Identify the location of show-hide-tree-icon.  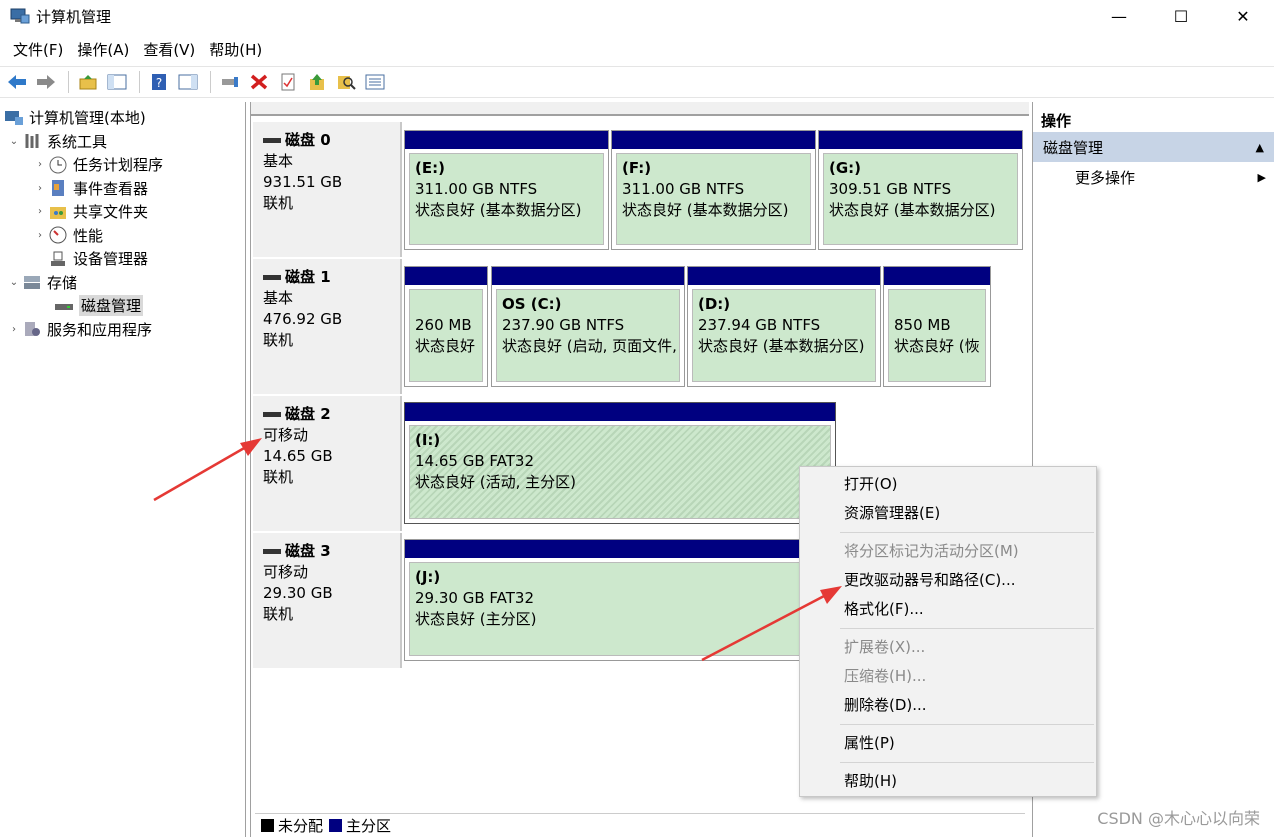
(117, 82).